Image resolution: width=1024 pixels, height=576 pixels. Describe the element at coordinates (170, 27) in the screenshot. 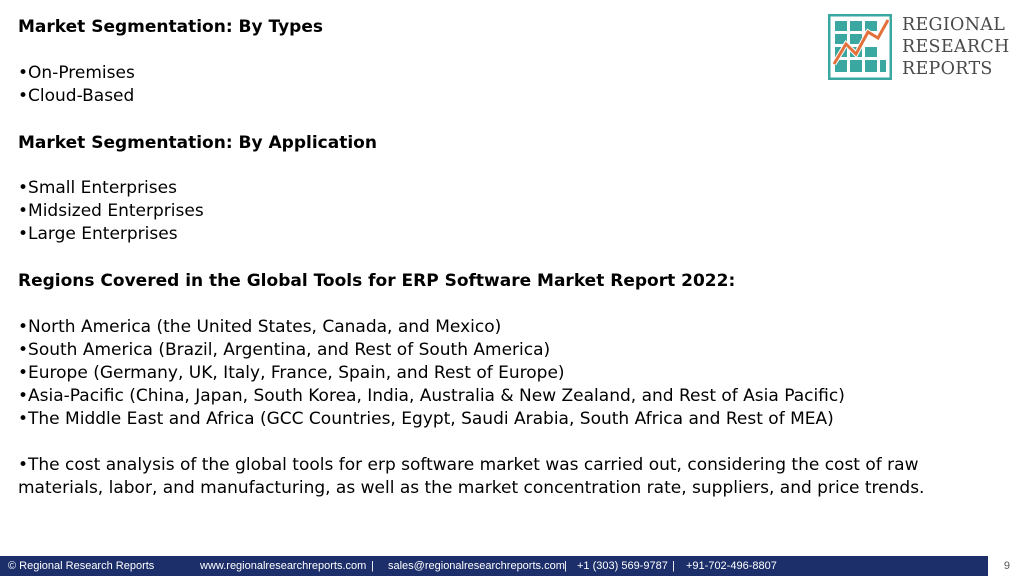

I see `types-heading: Market Segmentation: By Types` at that location.